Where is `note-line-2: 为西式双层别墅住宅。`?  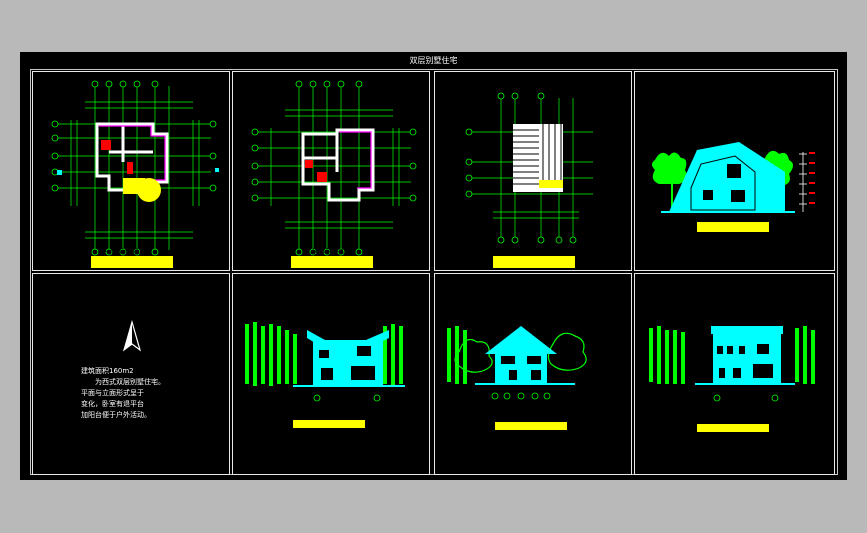
note-line-2: 为西式双层别墅住宅。 is located at coordinates (130, 382).